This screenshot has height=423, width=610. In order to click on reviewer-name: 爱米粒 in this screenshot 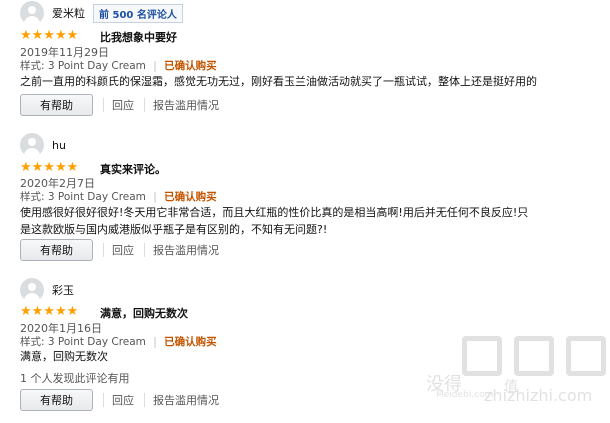, I will do `click(68, 13)`.